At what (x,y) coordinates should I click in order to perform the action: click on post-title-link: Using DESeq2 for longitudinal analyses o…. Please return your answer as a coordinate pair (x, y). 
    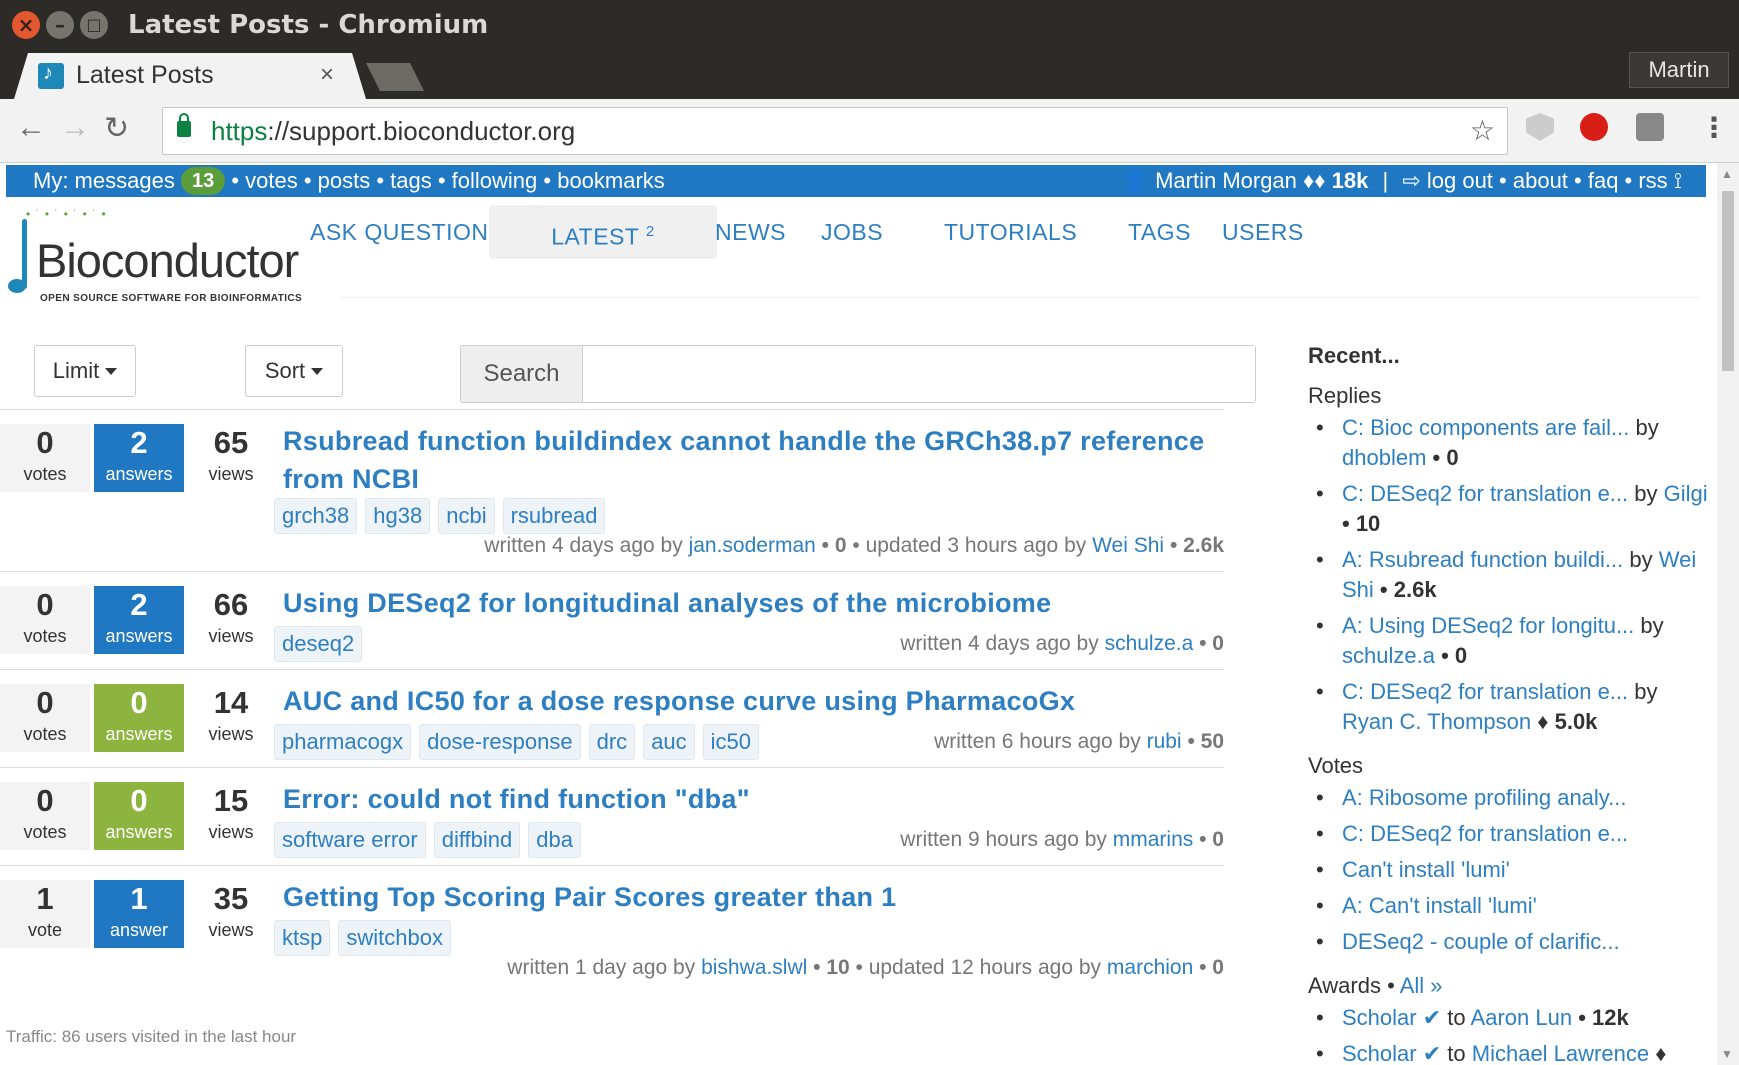
    Looking at the image, I should click on (753, 603).